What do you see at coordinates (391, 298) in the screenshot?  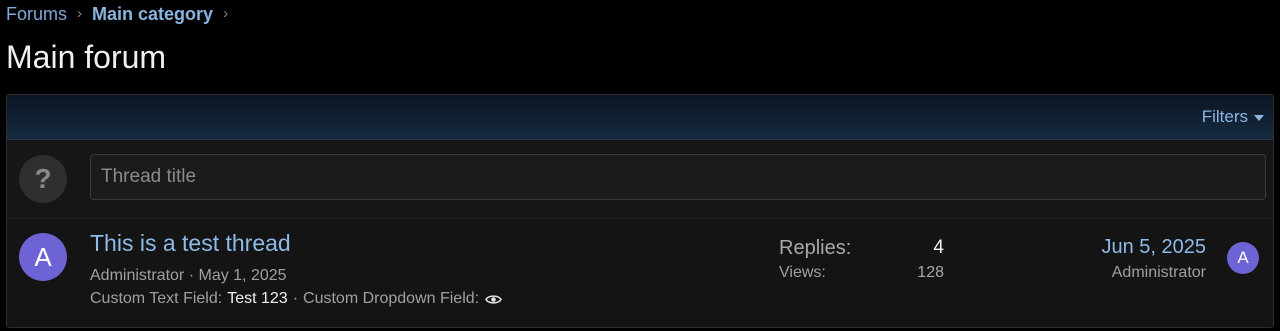 I see `custom-dropdown-field-label: Custom Dropdown Field:` at bounding box center [391, 298].